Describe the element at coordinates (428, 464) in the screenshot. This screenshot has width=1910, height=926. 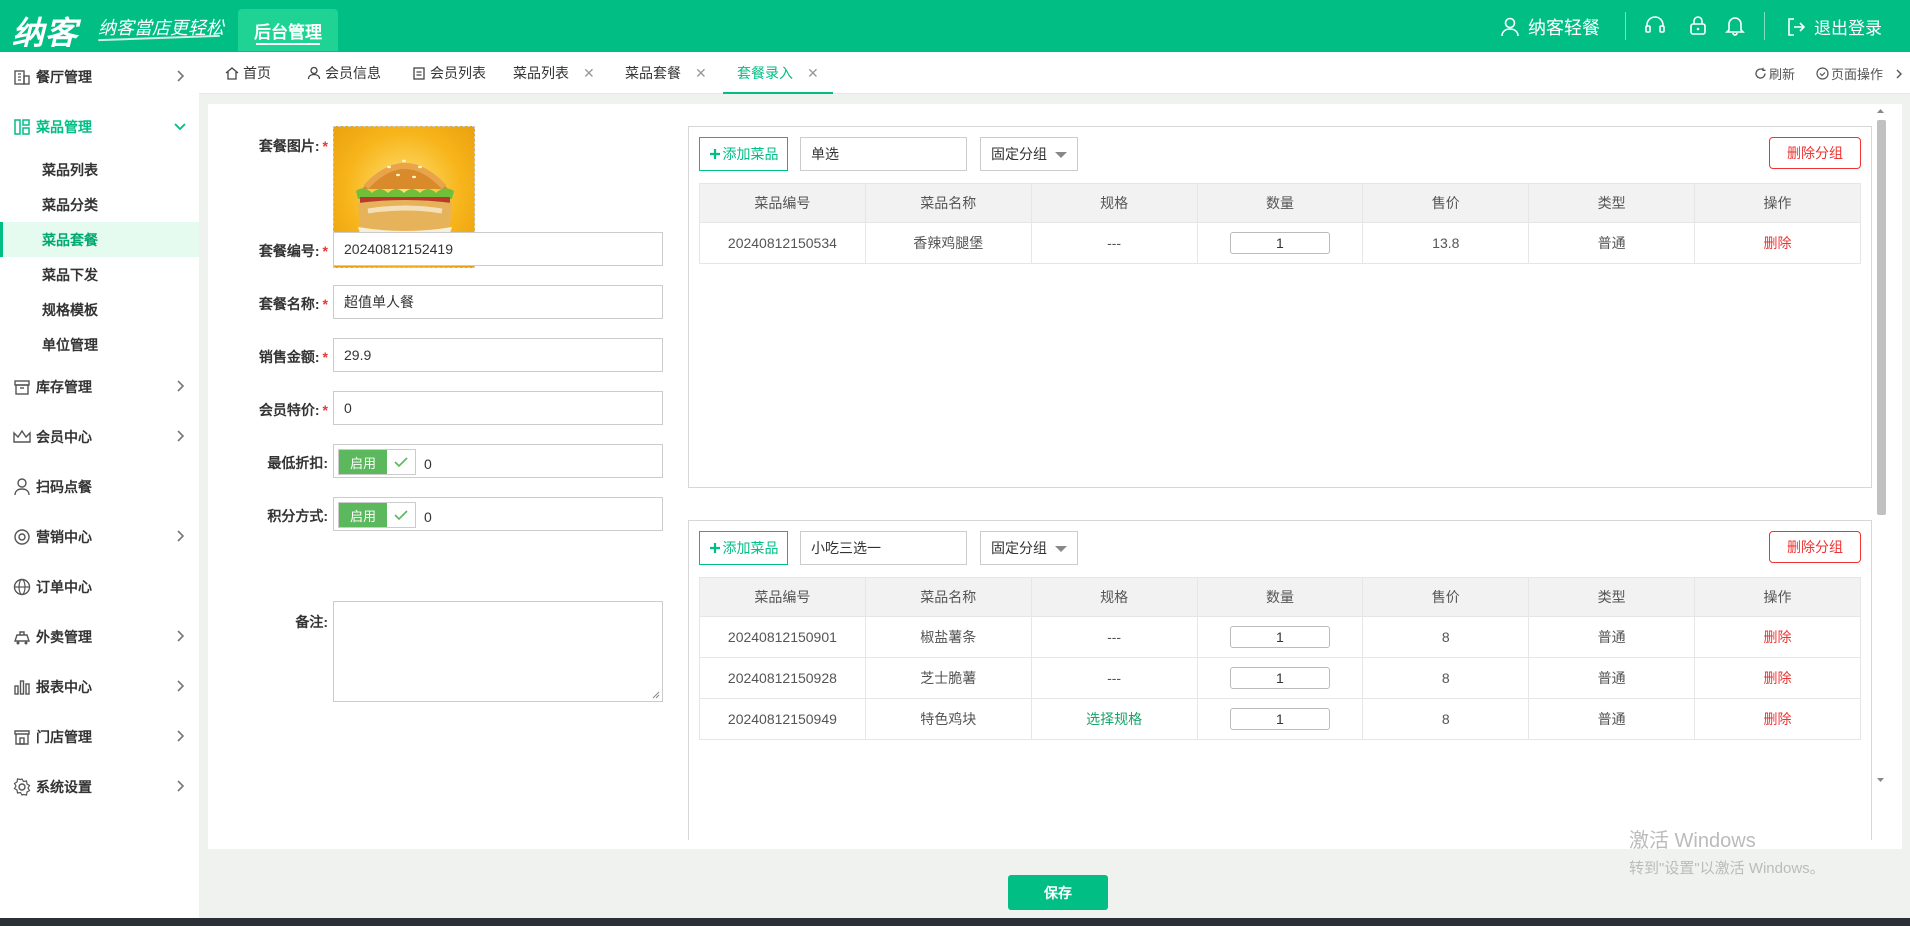
I see `min-discount-value: 0` at that location.